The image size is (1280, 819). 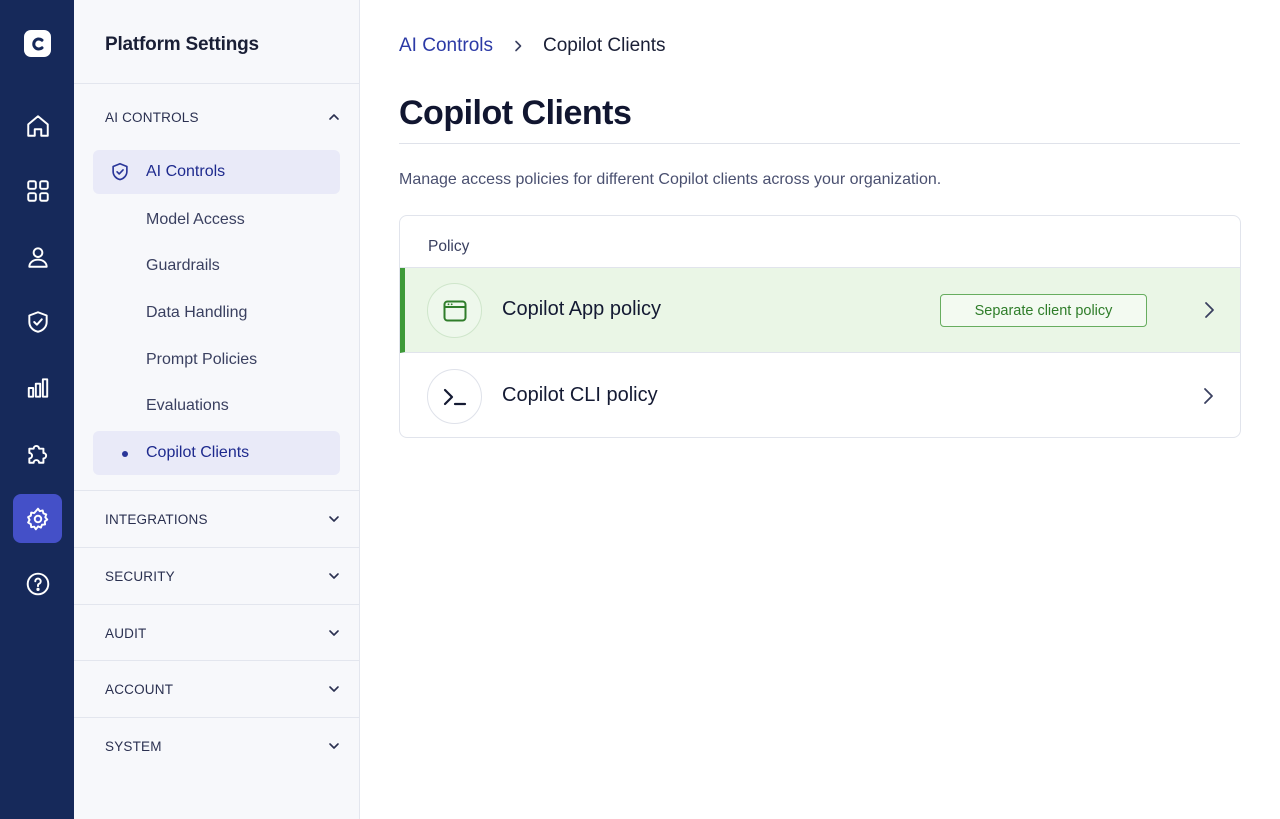 I want to click on rail-users-button, so click(x=37, y=256).